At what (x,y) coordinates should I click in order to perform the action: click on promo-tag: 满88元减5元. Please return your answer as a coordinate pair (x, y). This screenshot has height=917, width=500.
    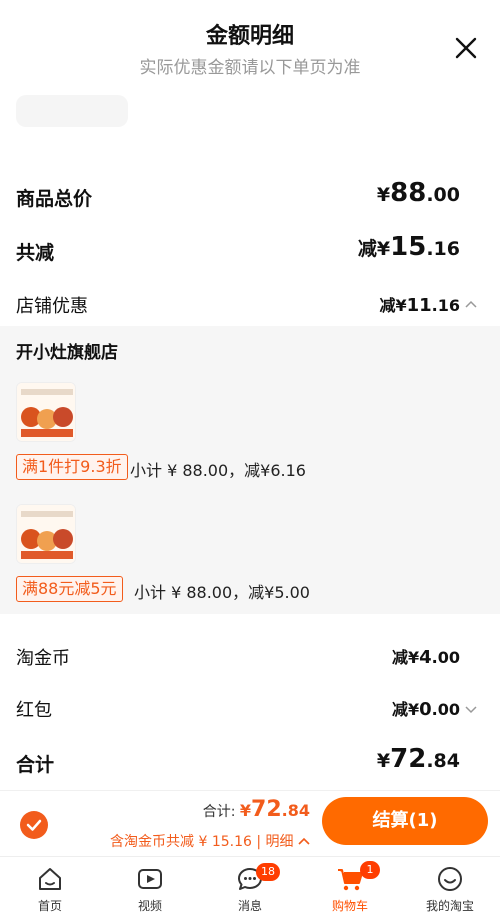
    Looking at the image, I should click on (69, 589).